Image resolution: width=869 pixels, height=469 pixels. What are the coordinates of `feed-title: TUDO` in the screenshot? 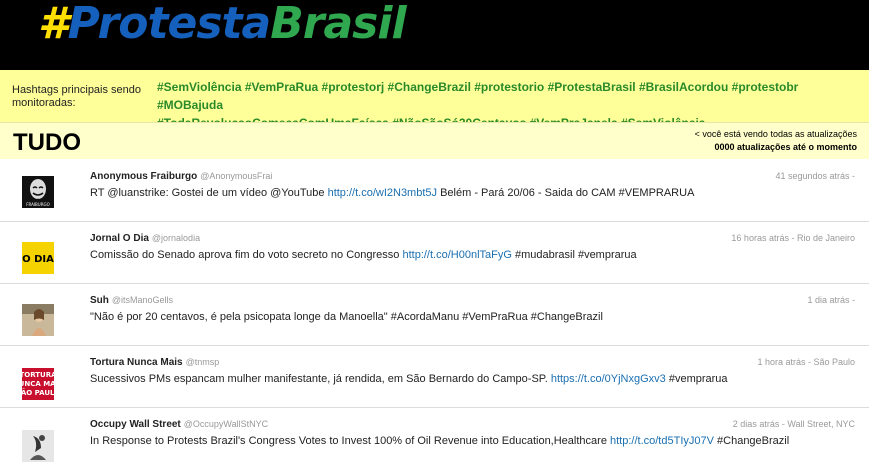 It's located at (47, 142).